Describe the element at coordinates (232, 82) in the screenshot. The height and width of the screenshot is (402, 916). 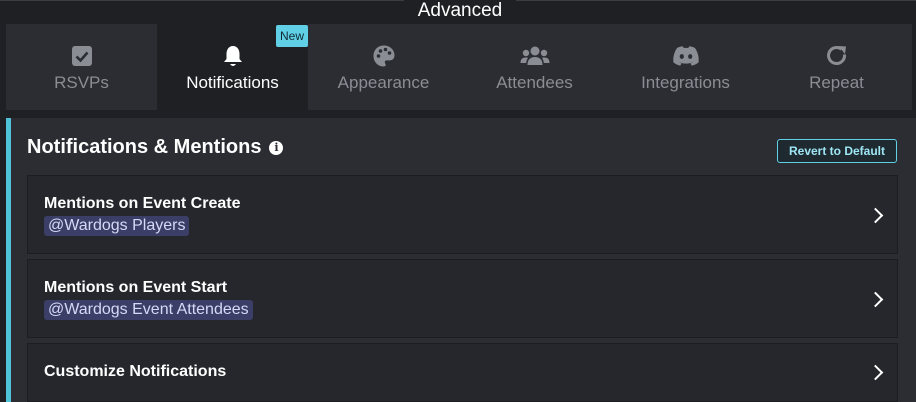
I see `tab-label: Notifications` at that location.